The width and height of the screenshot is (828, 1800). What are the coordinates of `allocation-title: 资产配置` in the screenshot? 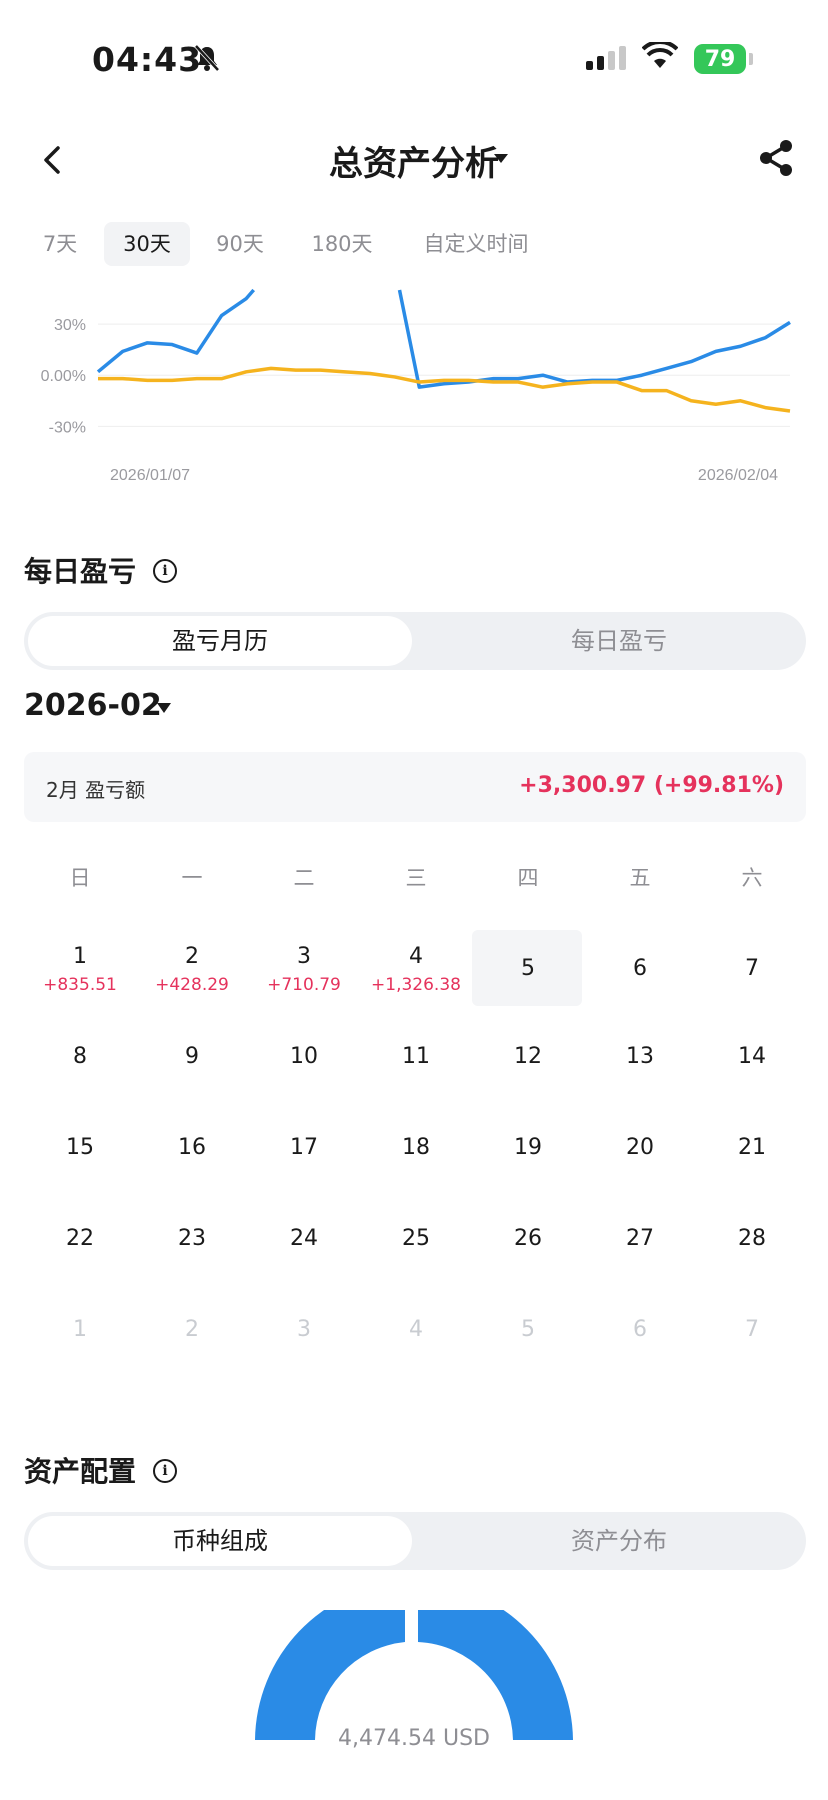 It's located at (80, 1471).